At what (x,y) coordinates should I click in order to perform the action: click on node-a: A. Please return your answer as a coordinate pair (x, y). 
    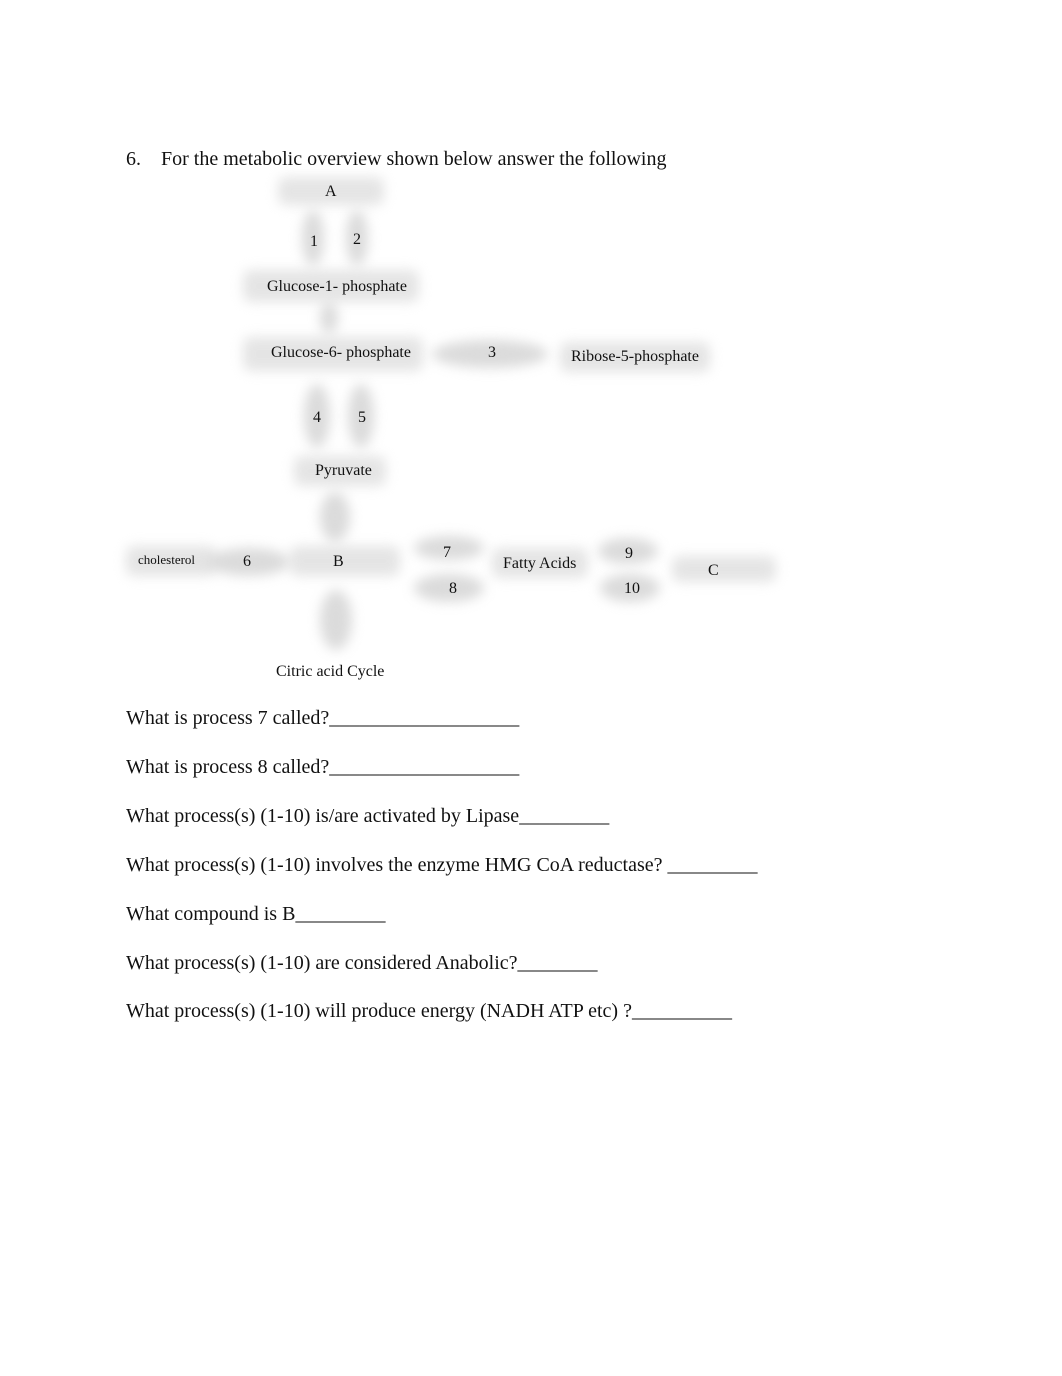
    Looking at the image, I should click on (331, 191).